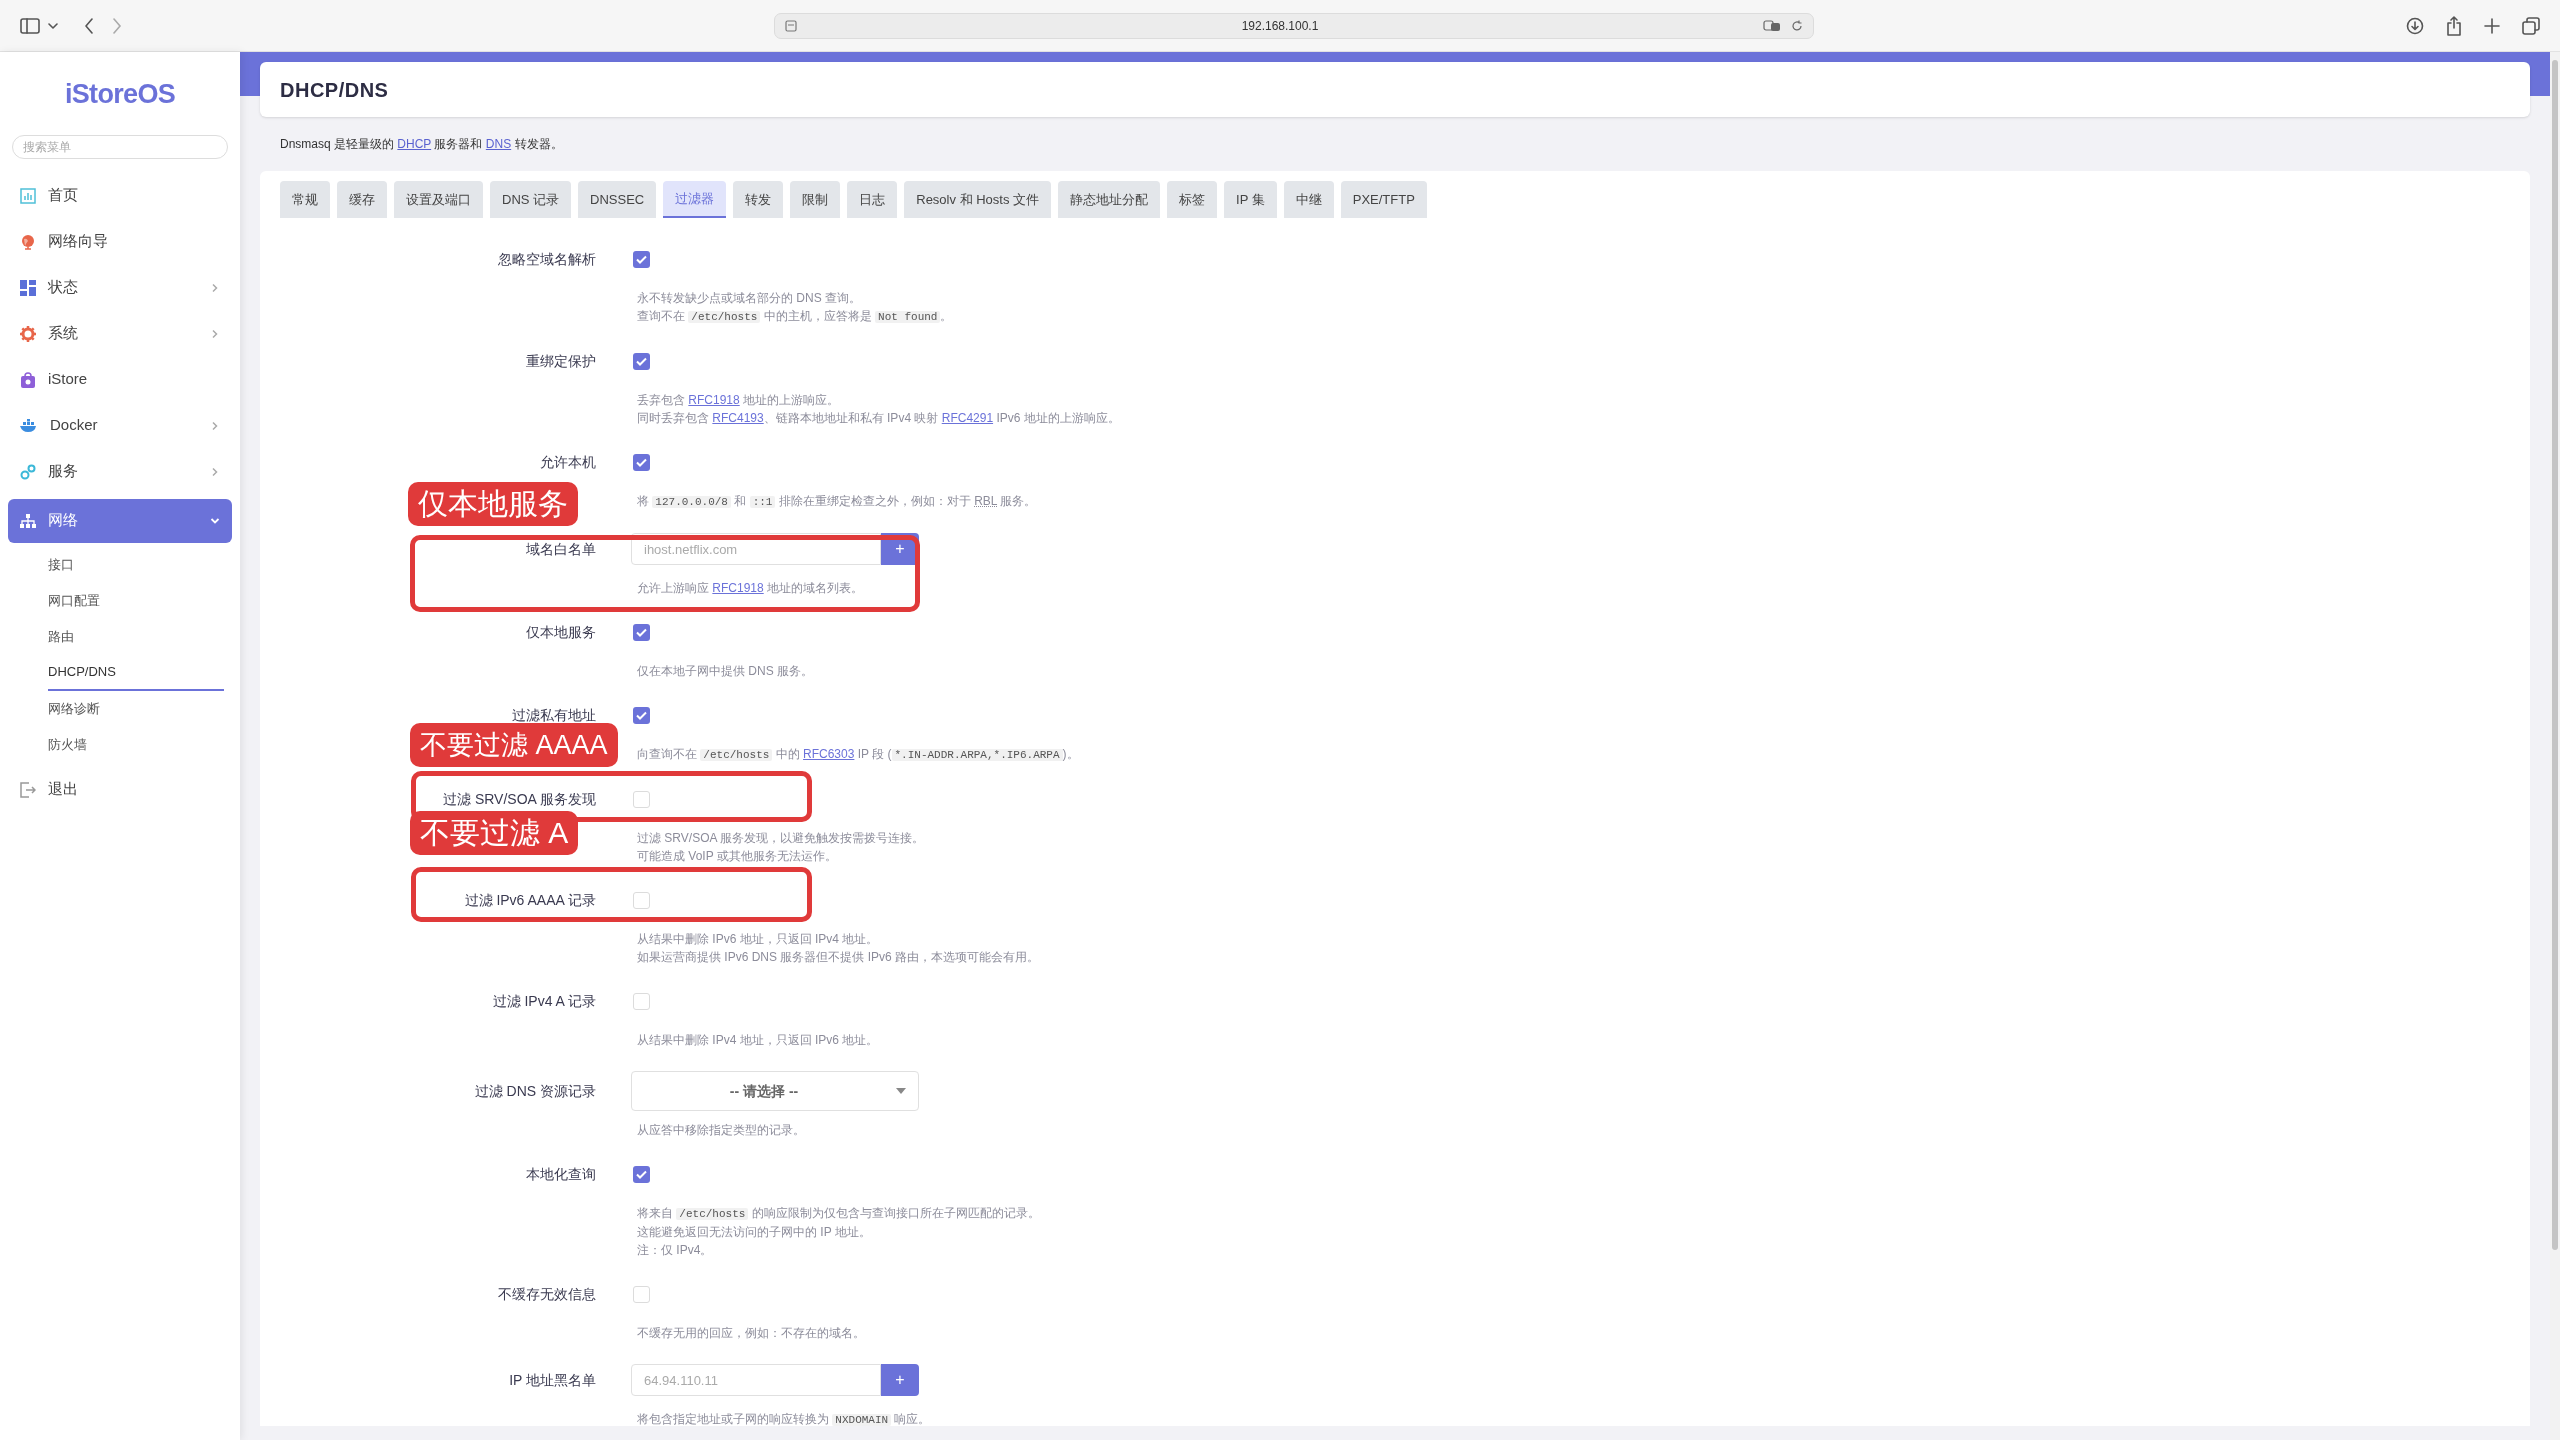 Image resolution: width=2560 pixels, height=1440 pixels. I want to click on reload-icon, so click(1797, 25).